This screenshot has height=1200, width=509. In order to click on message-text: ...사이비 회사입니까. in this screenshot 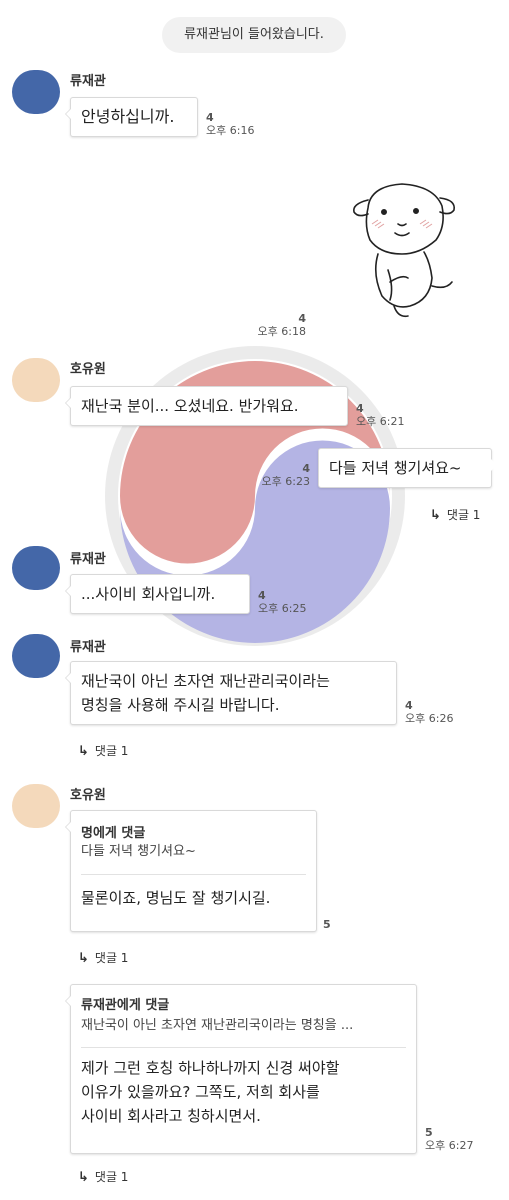, I will do `click(148, 594)`.